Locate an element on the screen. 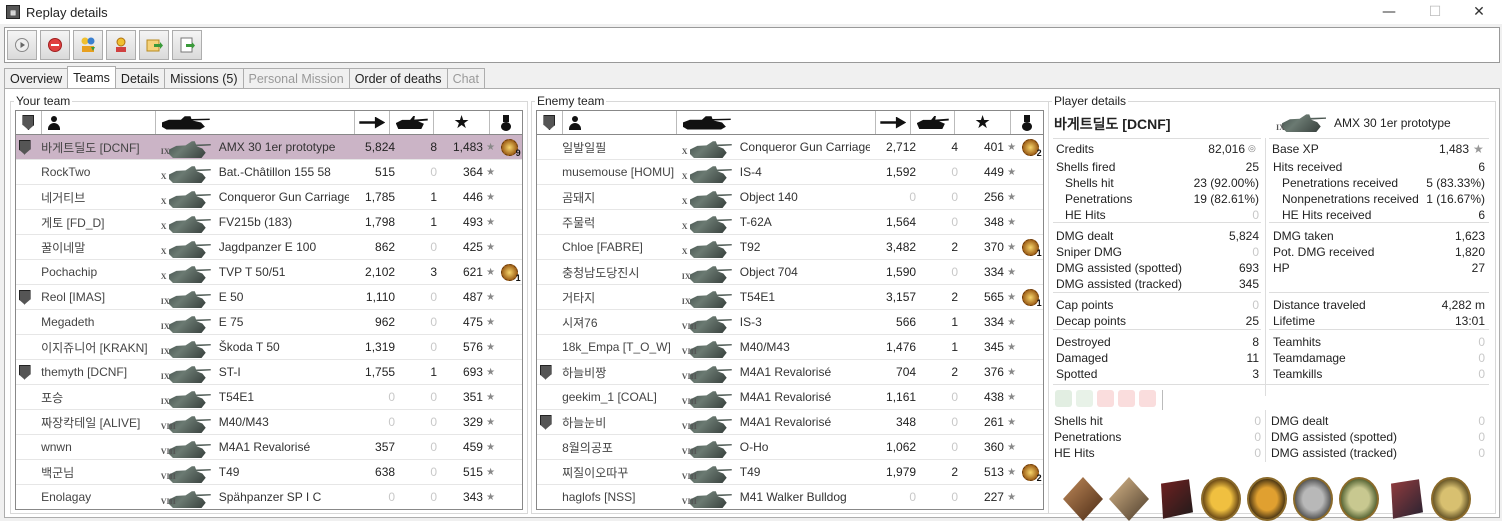 The width and height of the screenshot is (1502, 521). table-row: 8월의공포 VIII O-Ho 1,062 0 360 ★ is located at coordinates (790, 447).